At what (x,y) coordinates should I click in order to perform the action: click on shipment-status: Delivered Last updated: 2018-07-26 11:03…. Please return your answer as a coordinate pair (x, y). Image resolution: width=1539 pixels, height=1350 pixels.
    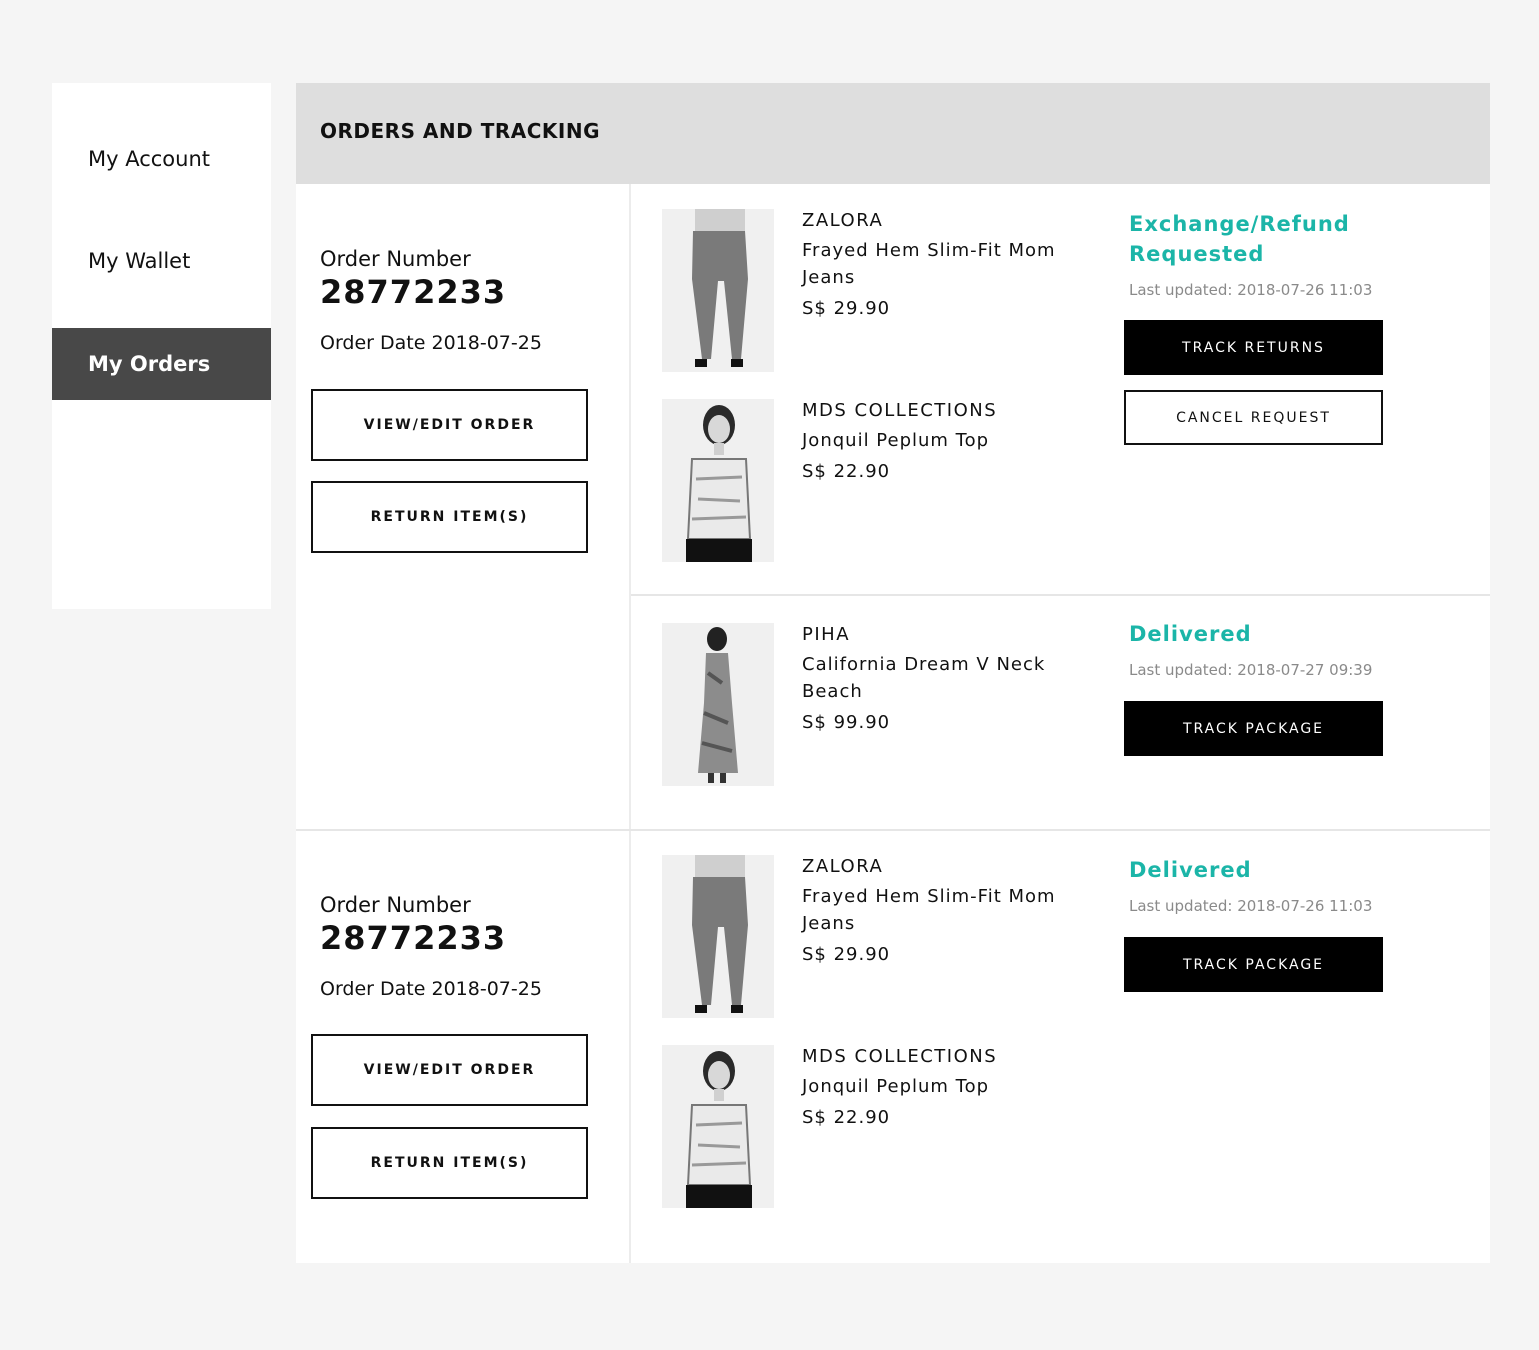
    Looking at the image, I should click on (1291, 923).